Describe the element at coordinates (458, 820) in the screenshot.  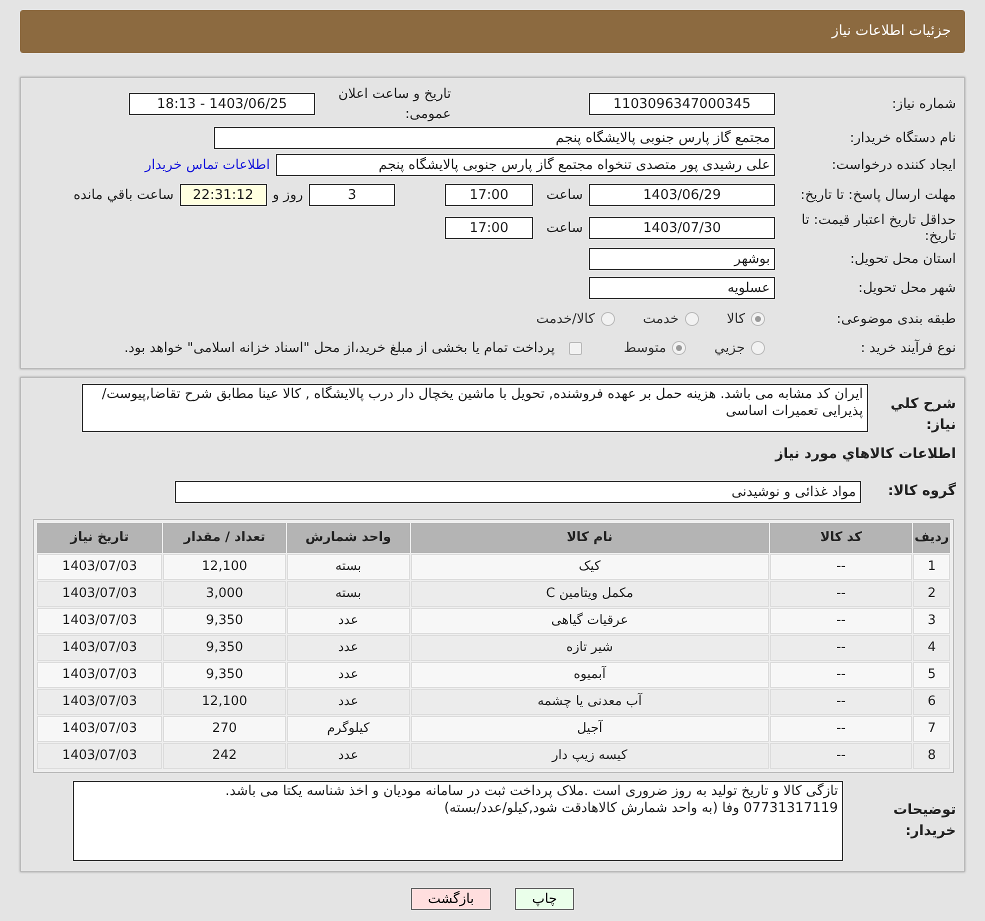
I see `notes-box: تازگی کالا و تاریخ تولید به روز ضروری است .ملاک پرداخت ثبت در سامانه مودیان و اخذ شناسه یکتا می باشد. 07731317119 وفا (به واحد شمارش کالاهادقت شود,کیلو/عدد/بسته)` at that location.